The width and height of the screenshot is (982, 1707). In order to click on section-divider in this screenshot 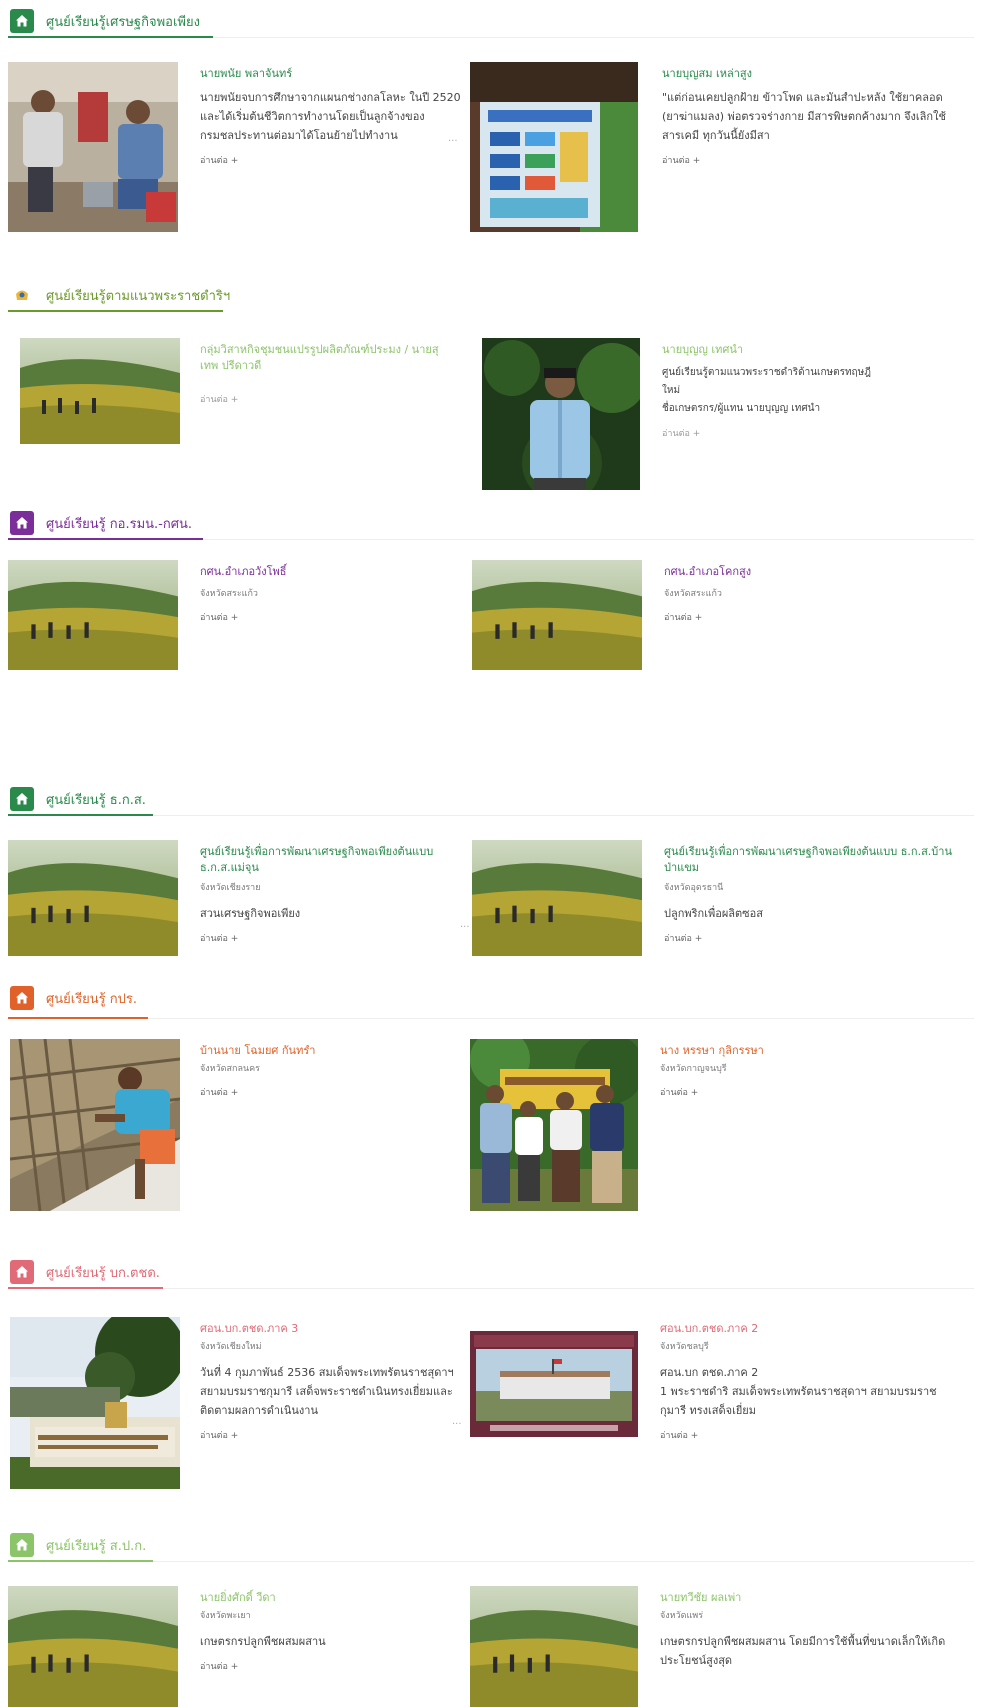, I will do `click(491, 1018)`.